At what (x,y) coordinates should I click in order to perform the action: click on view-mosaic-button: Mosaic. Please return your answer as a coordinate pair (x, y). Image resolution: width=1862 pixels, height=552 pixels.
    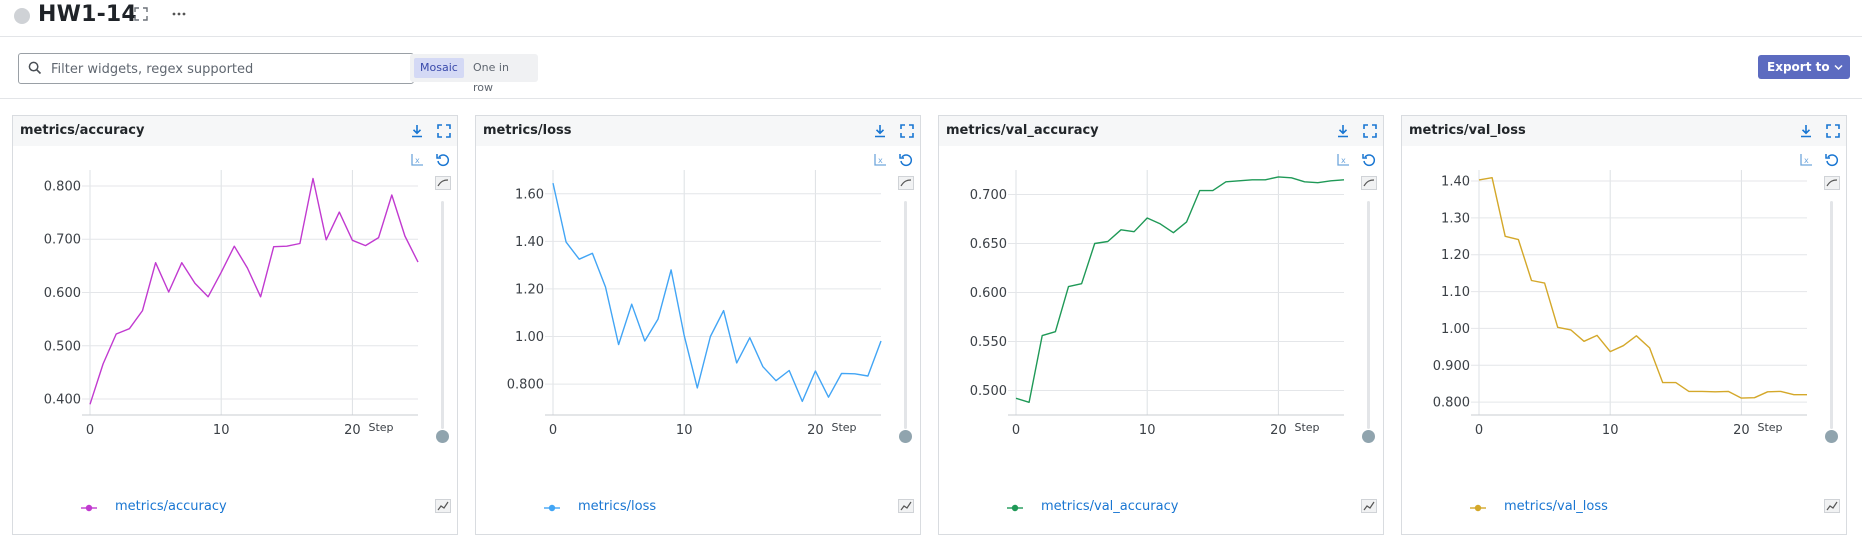
    Looking at the image, I should click on (439, 68).